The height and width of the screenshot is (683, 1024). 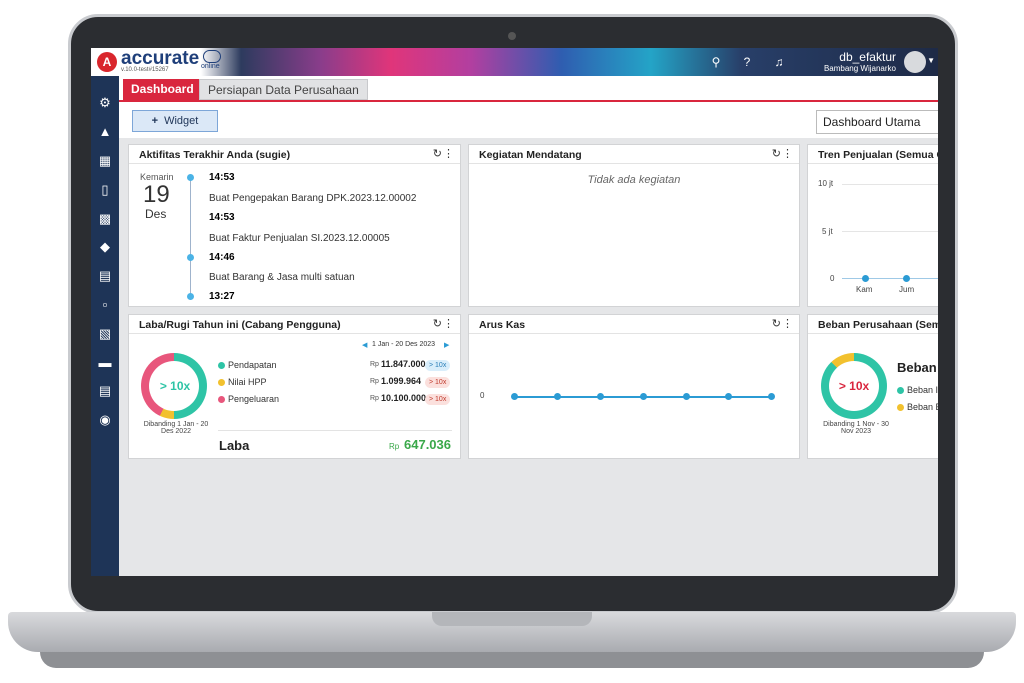 I want to click on activity-title: Aktifitas Terakhir Anda (sugie), so click(x=215, y=155).